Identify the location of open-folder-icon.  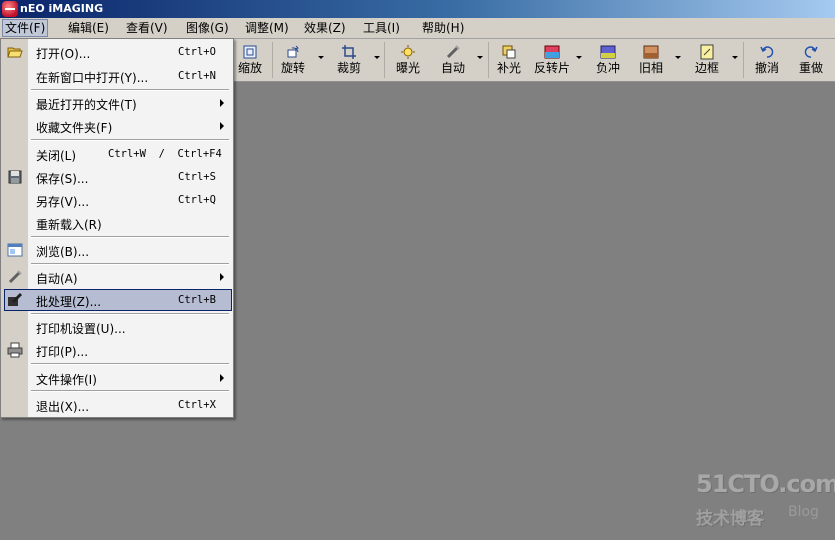
(15, 52).